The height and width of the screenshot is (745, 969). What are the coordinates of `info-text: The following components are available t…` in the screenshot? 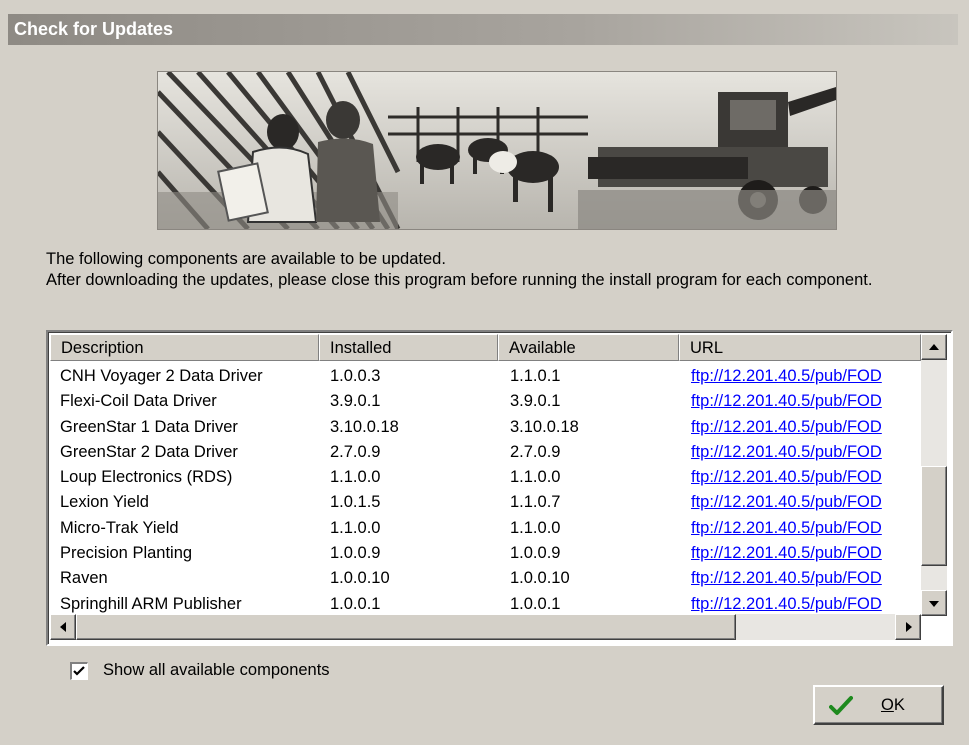 It's located at (486, 270).